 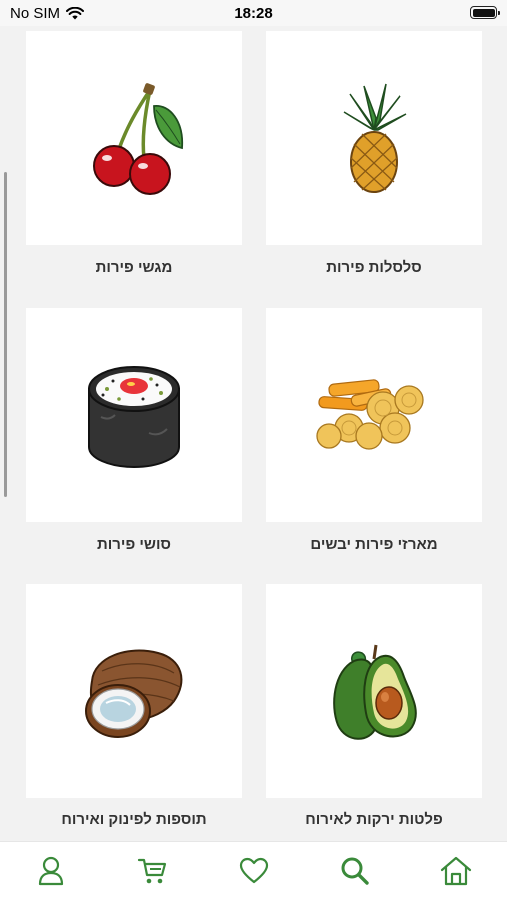 I want to click on tab-search, so click(x=355, y=871).